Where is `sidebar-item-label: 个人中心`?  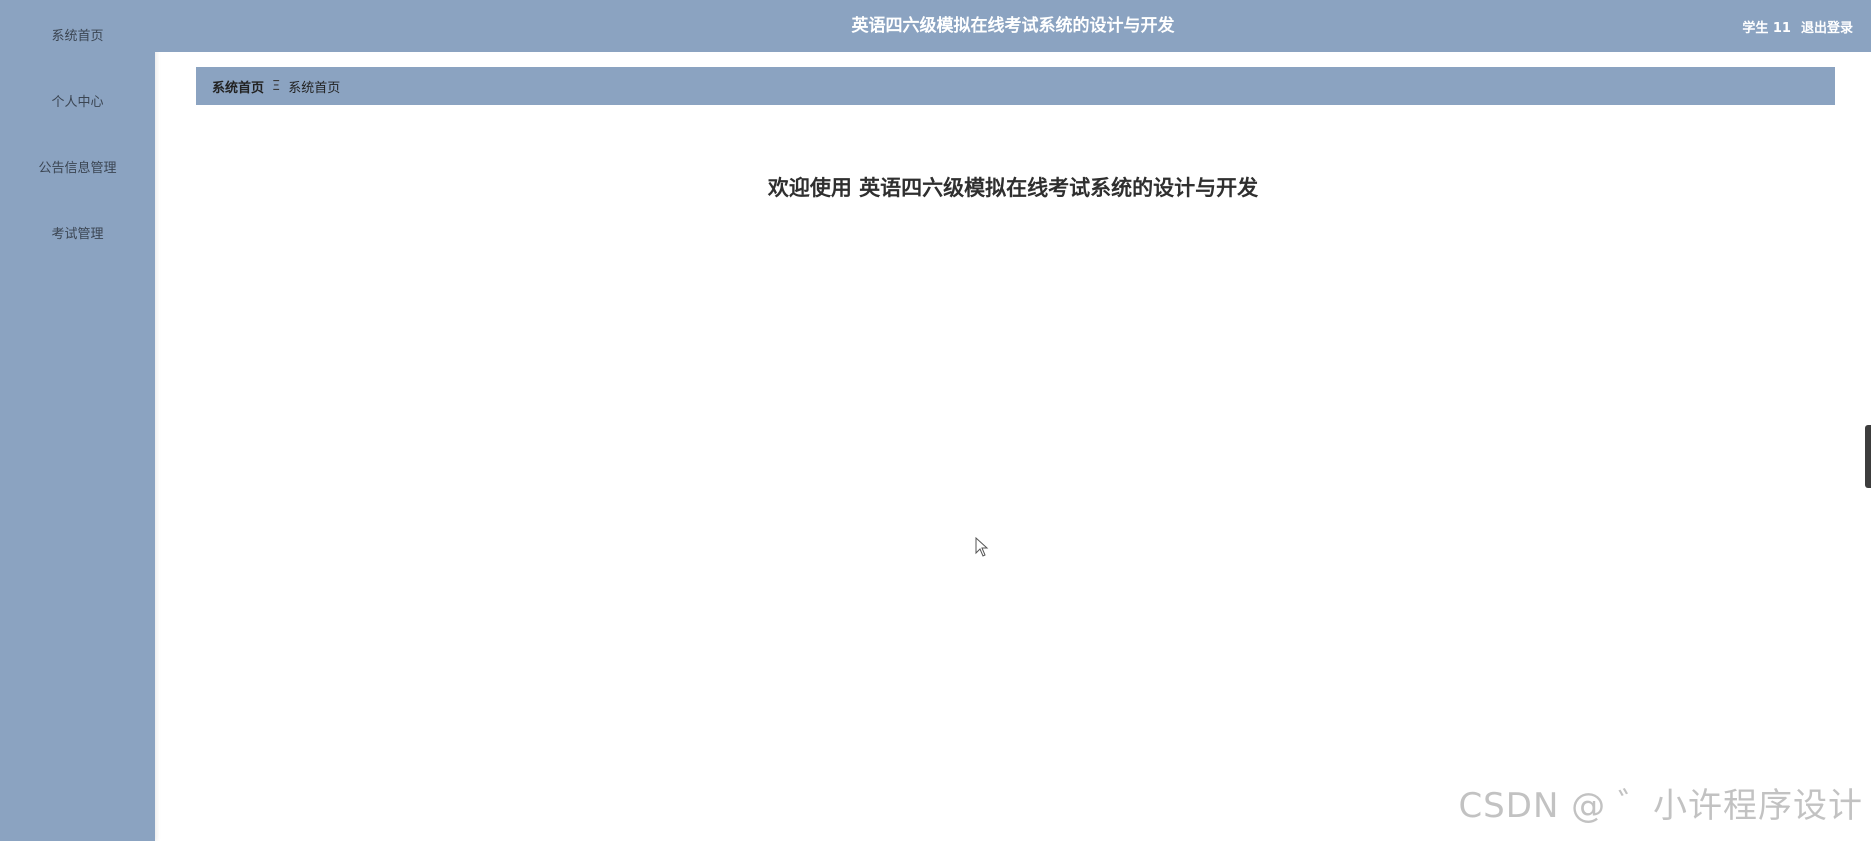
sidebar-item-label: 个人中心 is located at coordinates (77, 102).